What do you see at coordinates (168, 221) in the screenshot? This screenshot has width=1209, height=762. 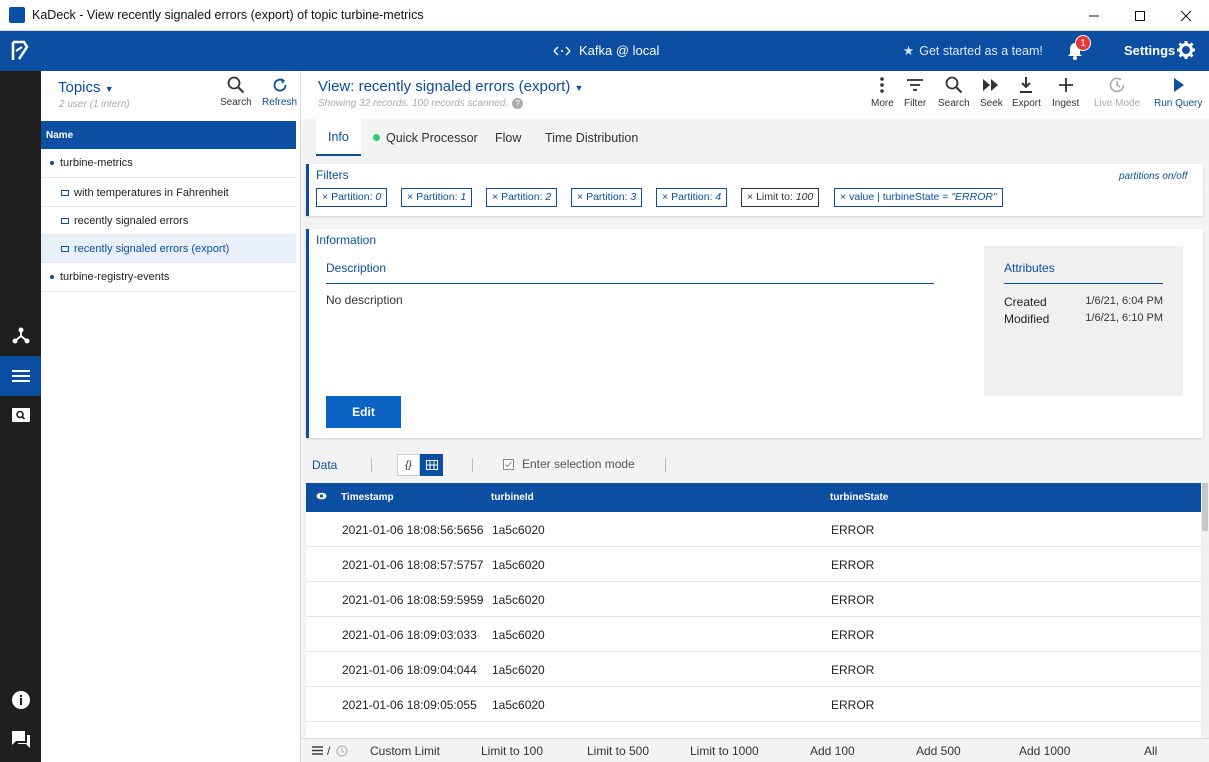 I see `view-recently-signaled-errors: recently signaled errors` at bounding box center [168, 221].